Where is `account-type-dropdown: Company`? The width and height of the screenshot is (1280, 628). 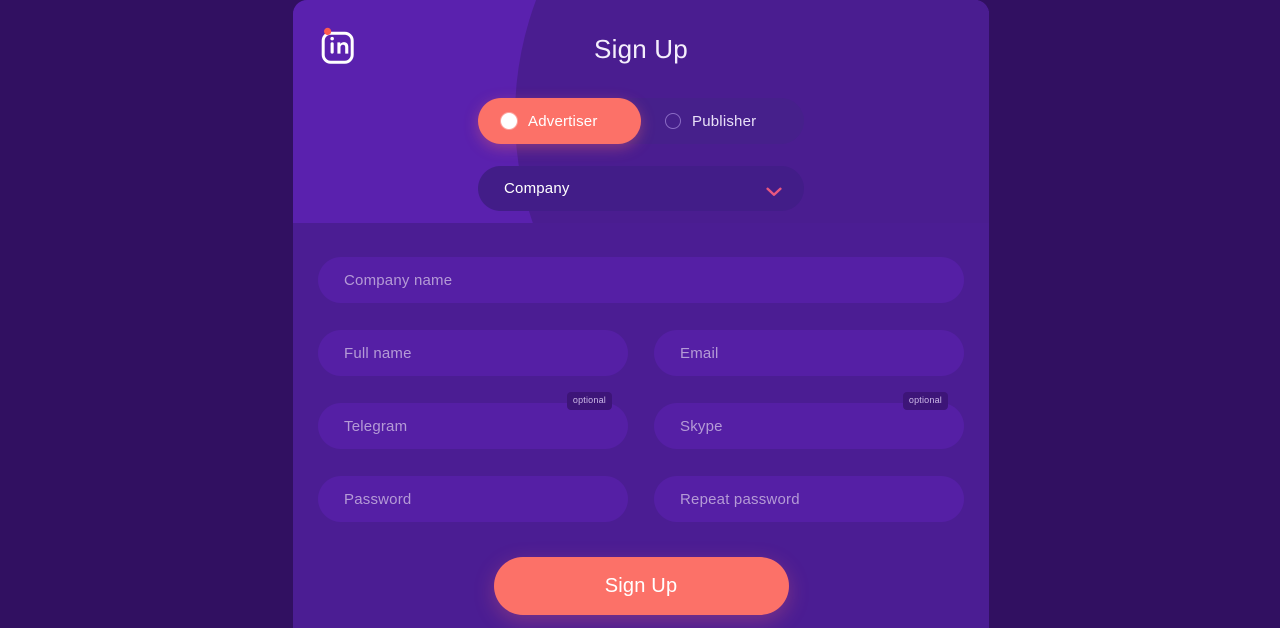
account-type-dropdown: Company is located at coordinates (641, 188).